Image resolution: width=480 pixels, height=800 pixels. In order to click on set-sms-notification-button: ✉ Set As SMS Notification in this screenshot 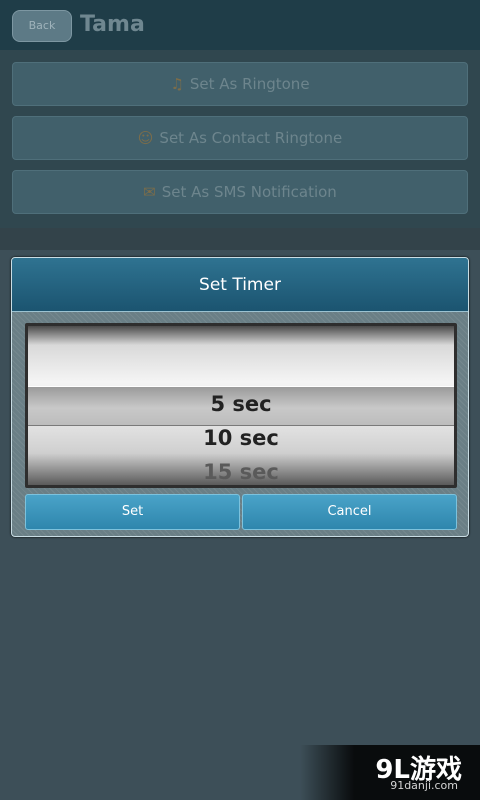, I will do `click(240, 192)`.